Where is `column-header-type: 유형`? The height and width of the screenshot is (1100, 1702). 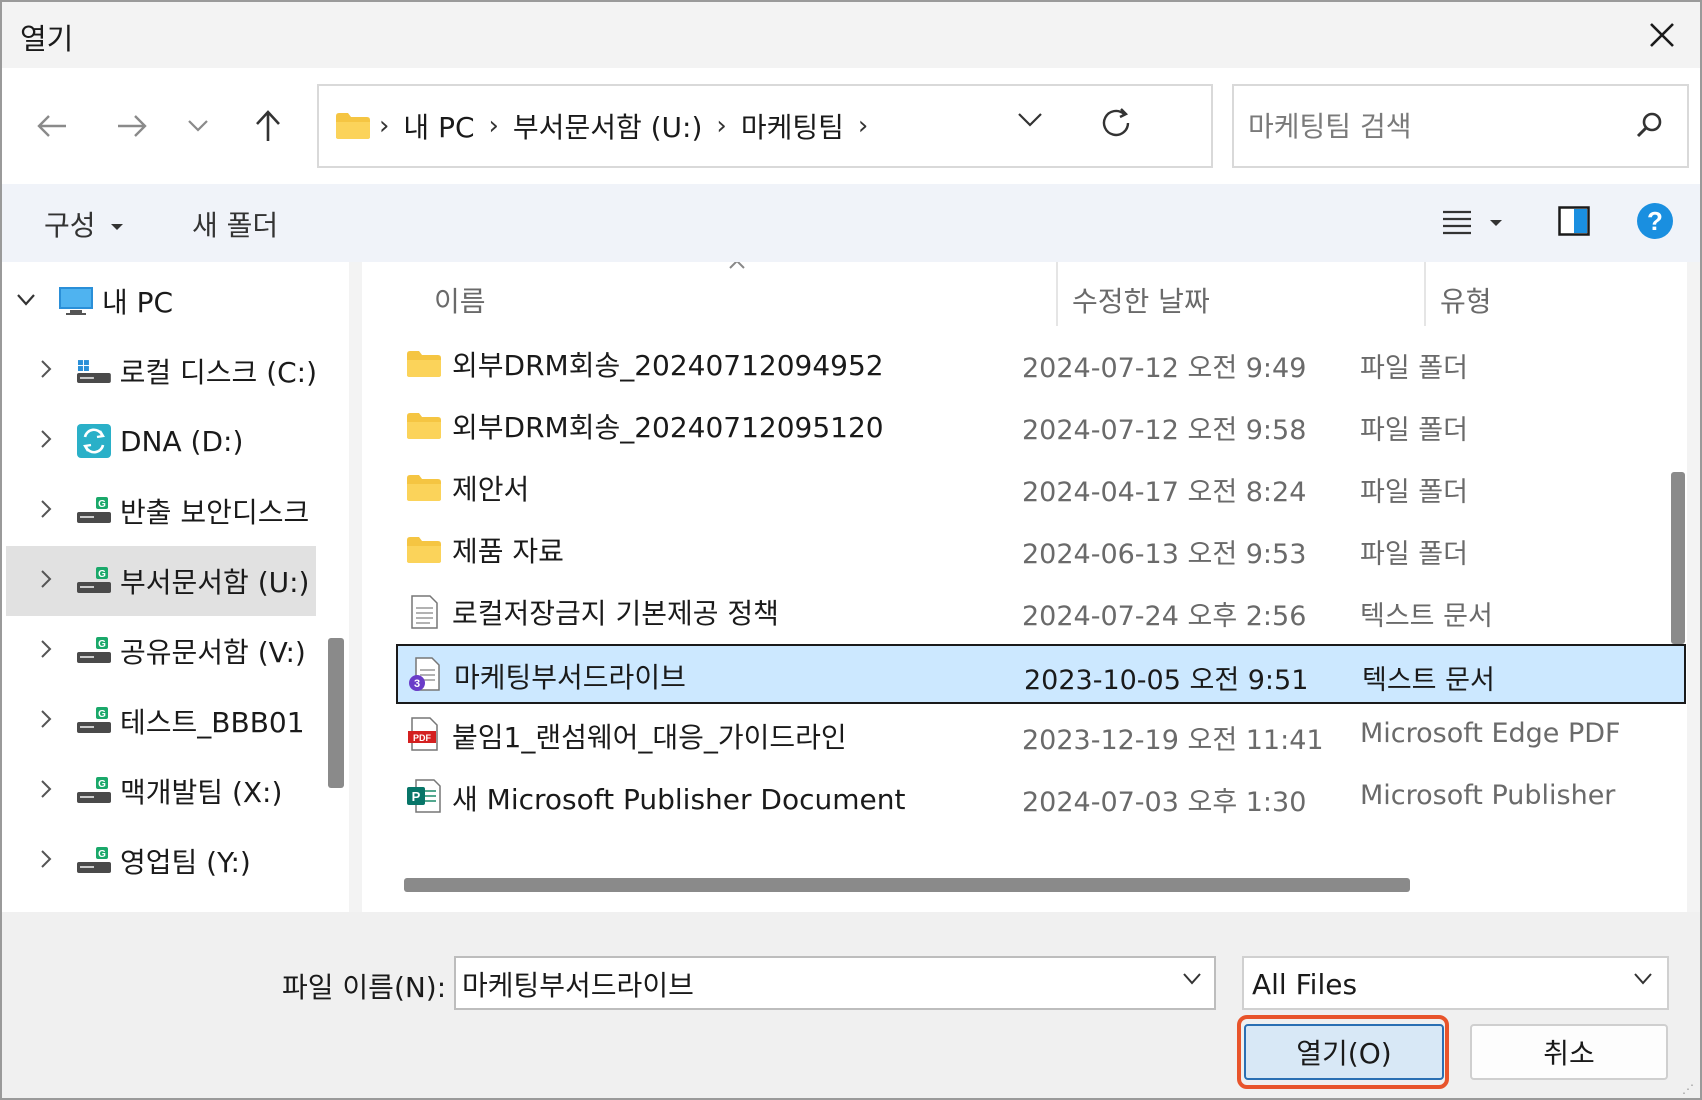 column-header-type: 유형 is located at coordinates (1466, 300).